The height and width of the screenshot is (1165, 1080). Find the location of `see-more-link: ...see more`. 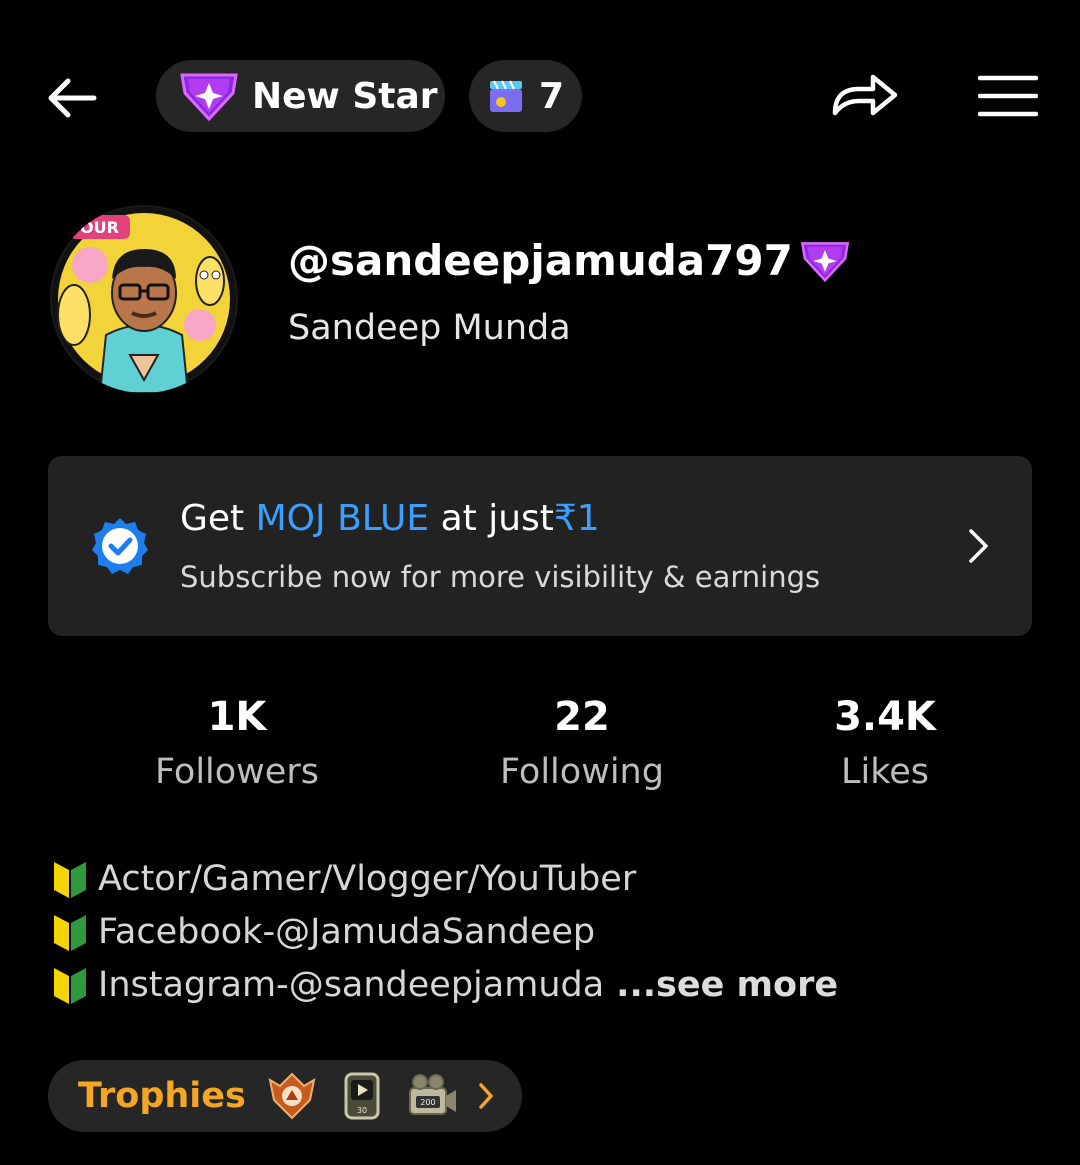

see-more-link: ...see more is located at coordinates (727, 985).